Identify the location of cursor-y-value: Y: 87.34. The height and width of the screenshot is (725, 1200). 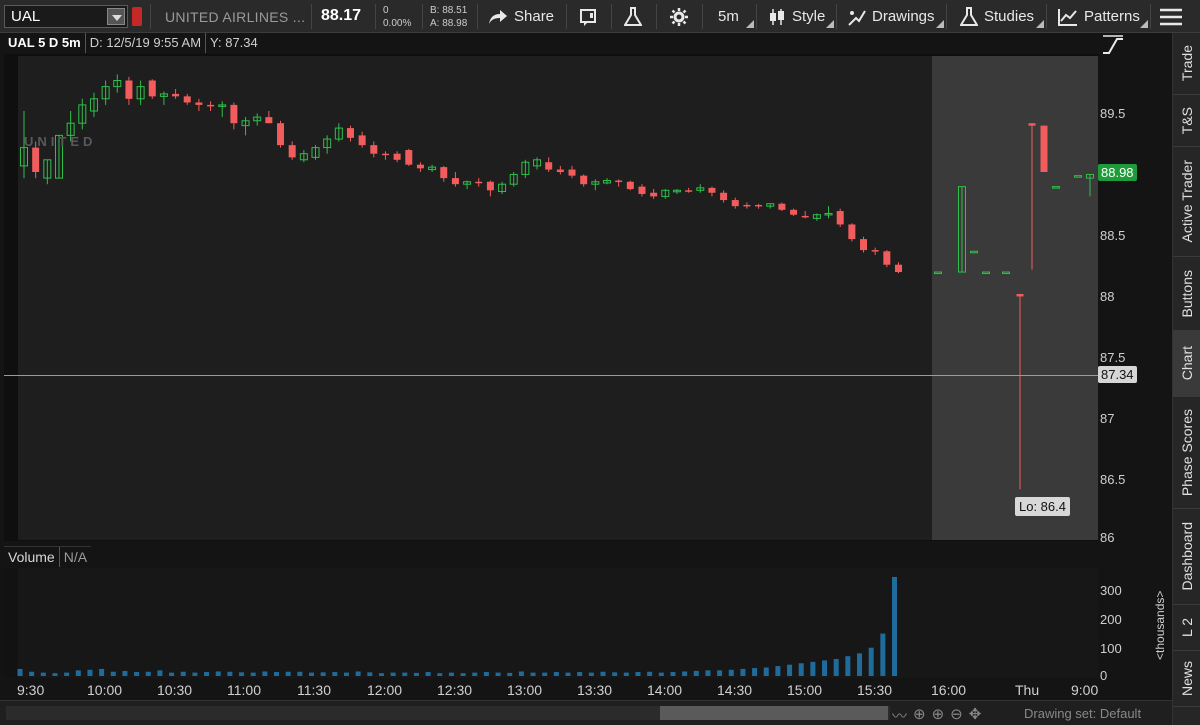
(233, 43).